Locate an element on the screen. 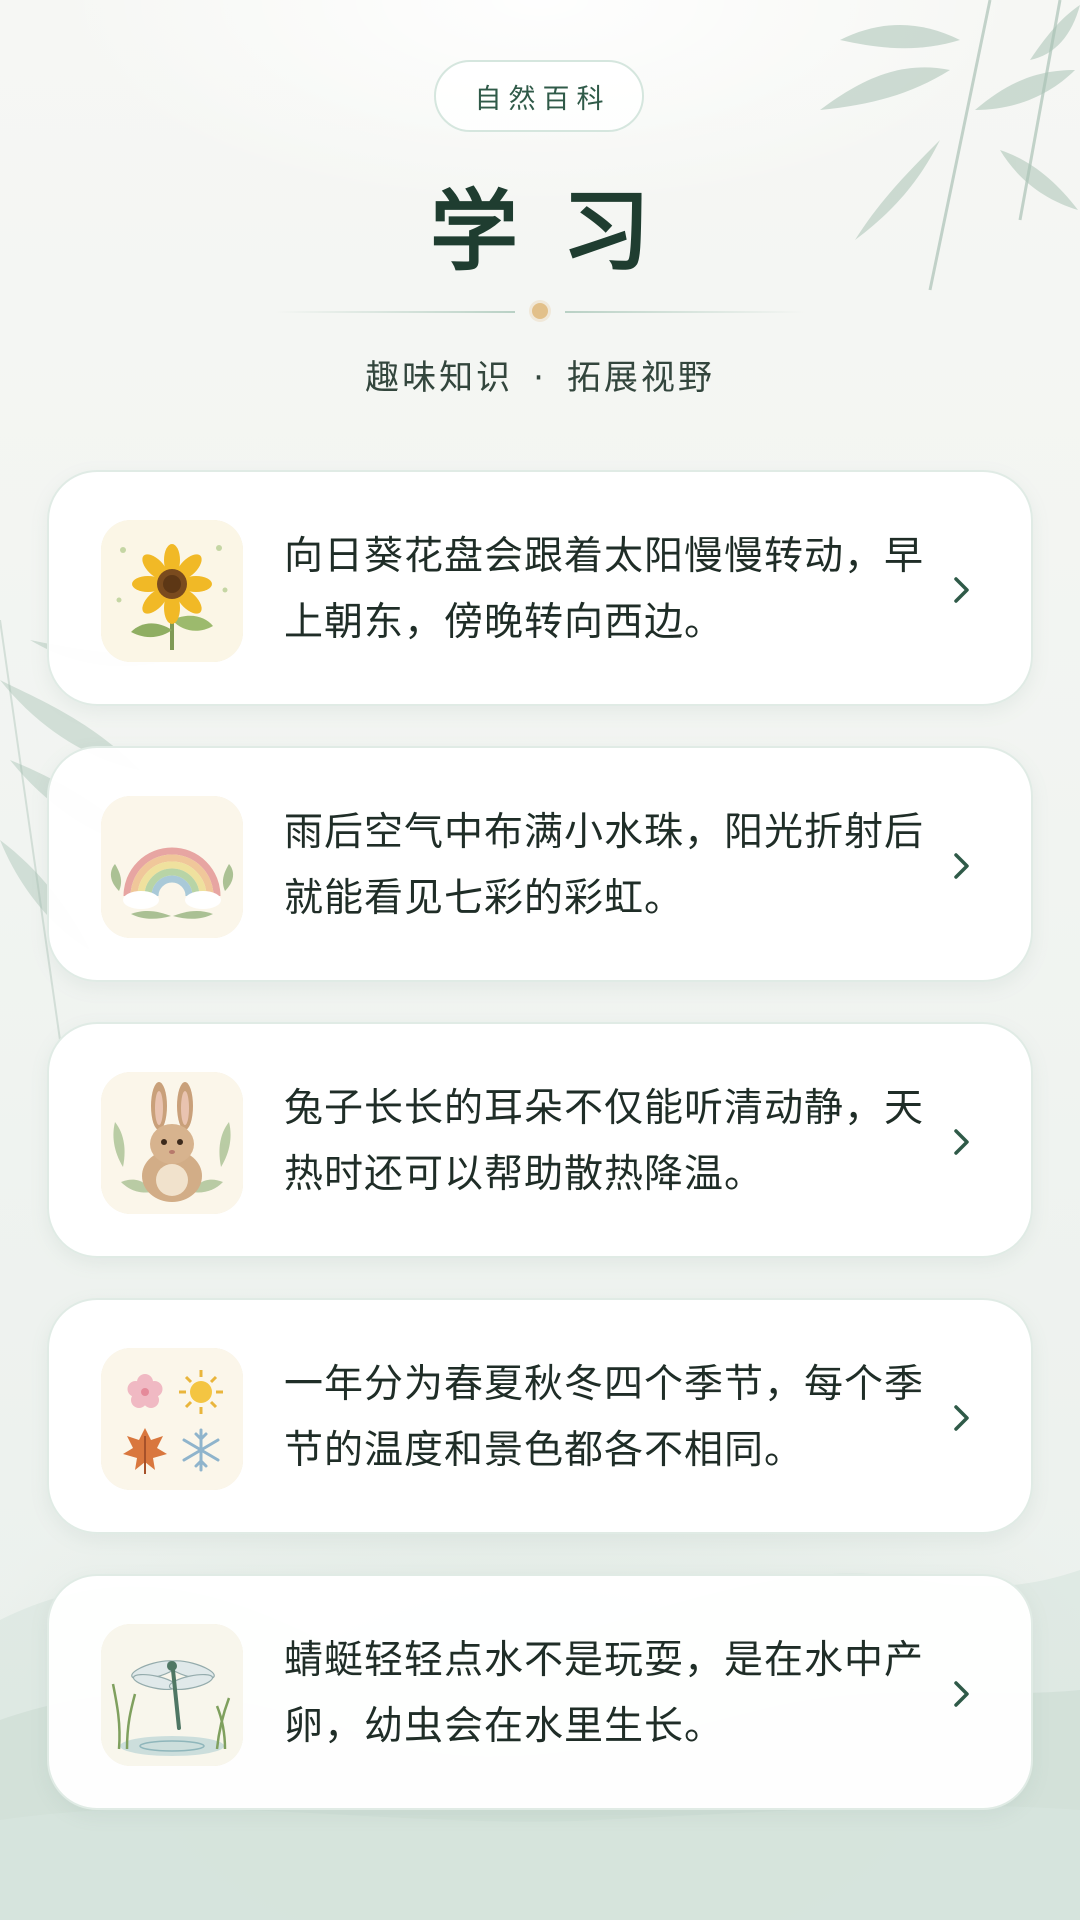 The width and height of the screenshot is (1080, 1920). rainbow-icon is located at coordinates (172, 867).